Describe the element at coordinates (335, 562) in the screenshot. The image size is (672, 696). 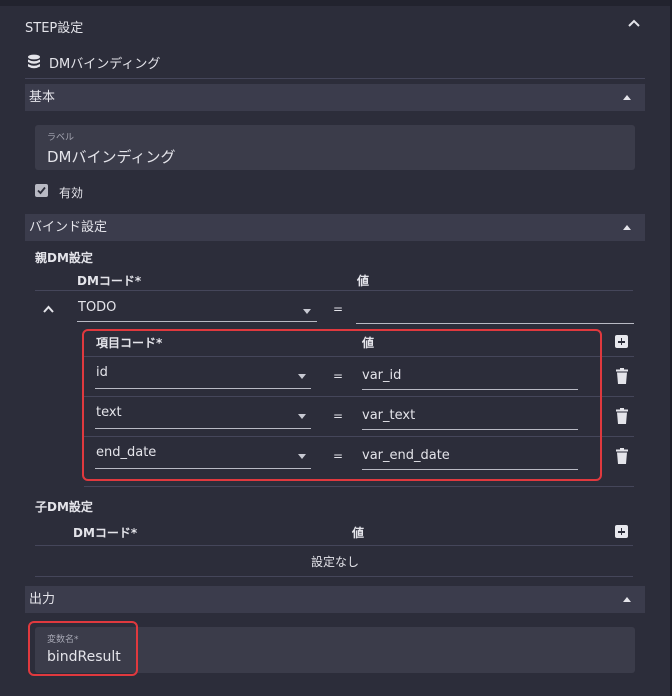
I see `child-empty-text: 設定なし` at that location.